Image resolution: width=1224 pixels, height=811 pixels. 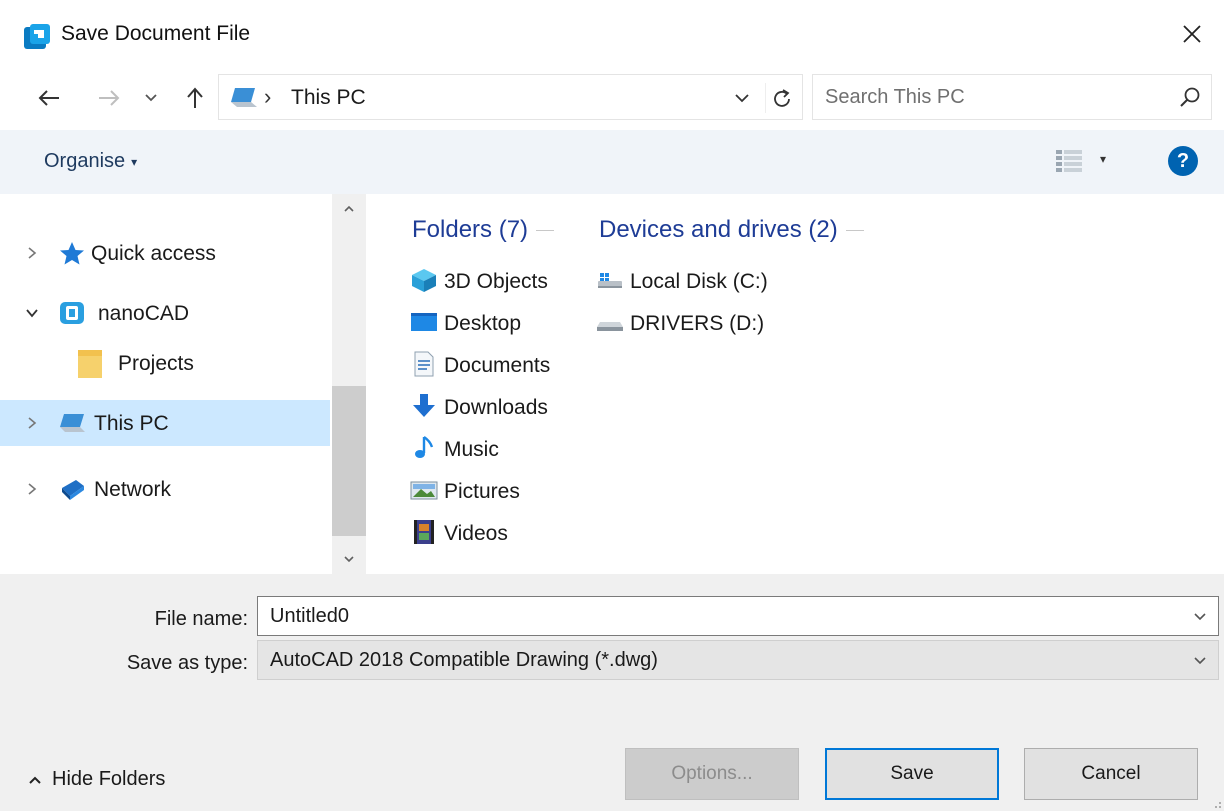 What do you see at coordinates (144, 313) in the screenshot?
I see `sidebar-item-label: nanoCAD` at bounding box center [144, 313].